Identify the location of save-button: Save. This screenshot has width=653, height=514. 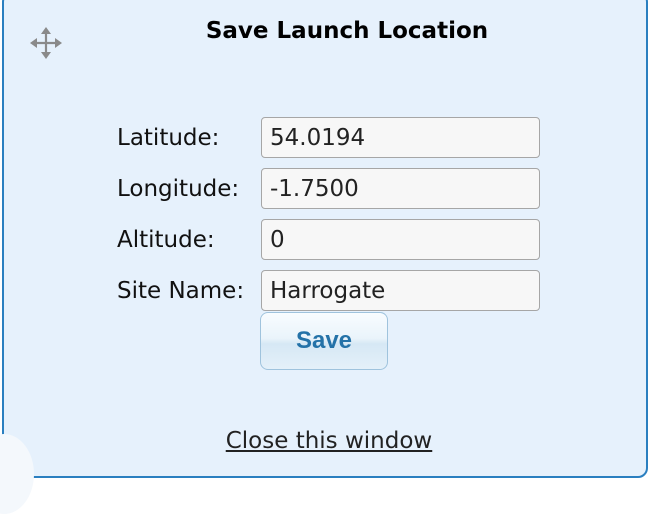
(324, 341).